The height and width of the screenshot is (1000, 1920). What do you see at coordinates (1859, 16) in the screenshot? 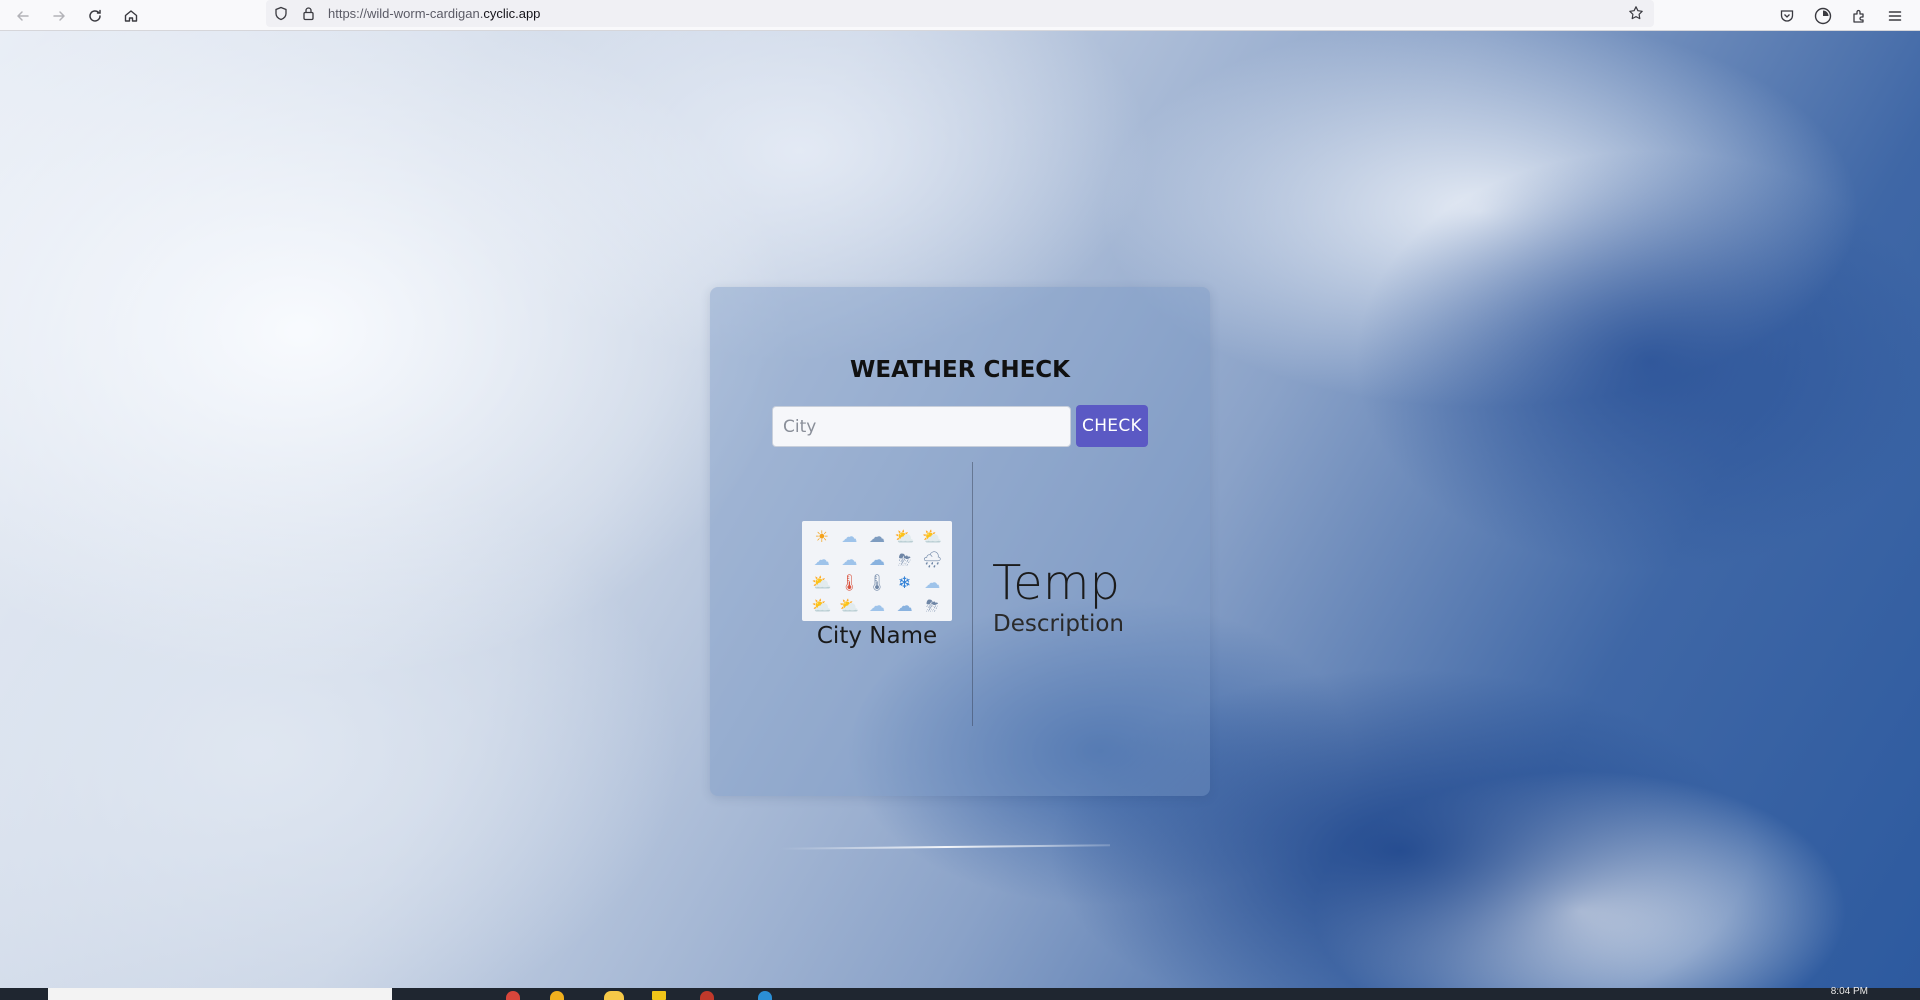
I see `extensions-icon` at bounding box center [1859, 16].